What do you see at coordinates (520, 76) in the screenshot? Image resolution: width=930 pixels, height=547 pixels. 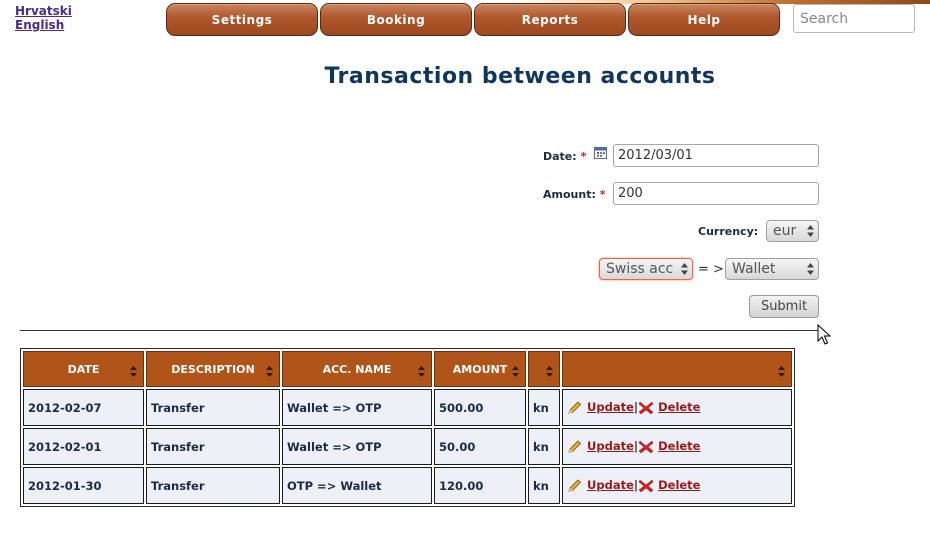 I see `page-title: Transaction between accounts` at bounding box center [520, 76].